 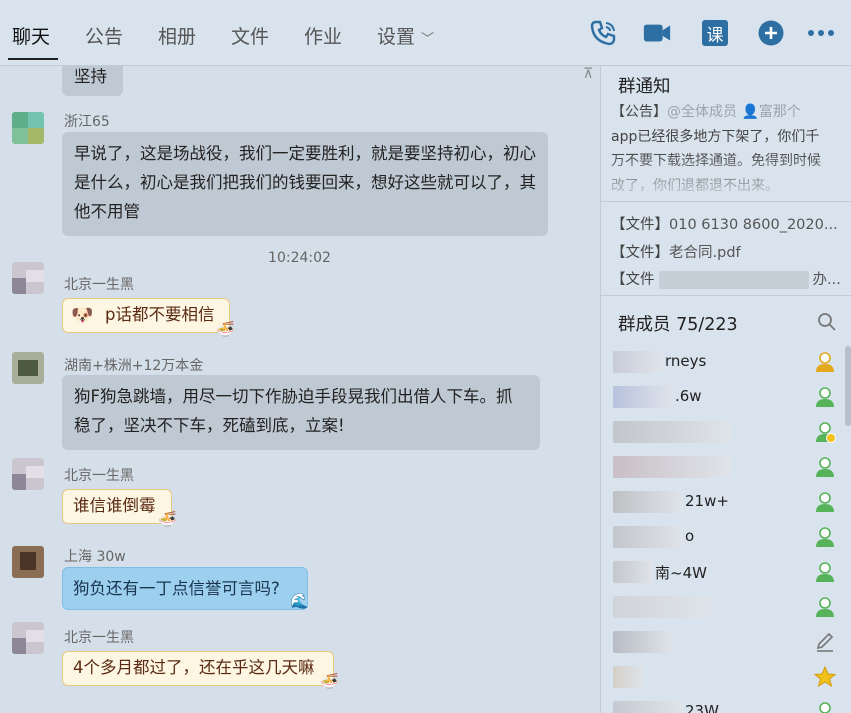 I want to click on tab-settings: 设置 ﹀, so click(x=405, y=35).